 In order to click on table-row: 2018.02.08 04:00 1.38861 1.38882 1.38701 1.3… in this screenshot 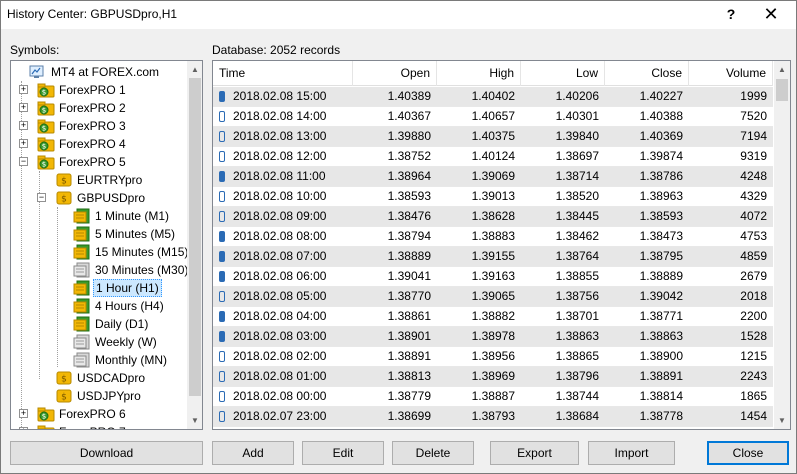, I will do `click(493, 317)`.